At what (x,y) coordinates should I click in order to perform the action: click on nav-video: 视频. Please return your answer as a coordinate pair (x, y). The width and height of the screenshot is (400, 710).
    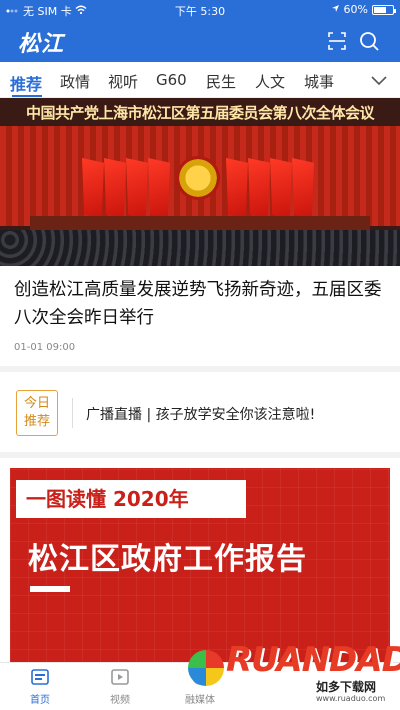
    Looking at the image, I should click on (120, 686).